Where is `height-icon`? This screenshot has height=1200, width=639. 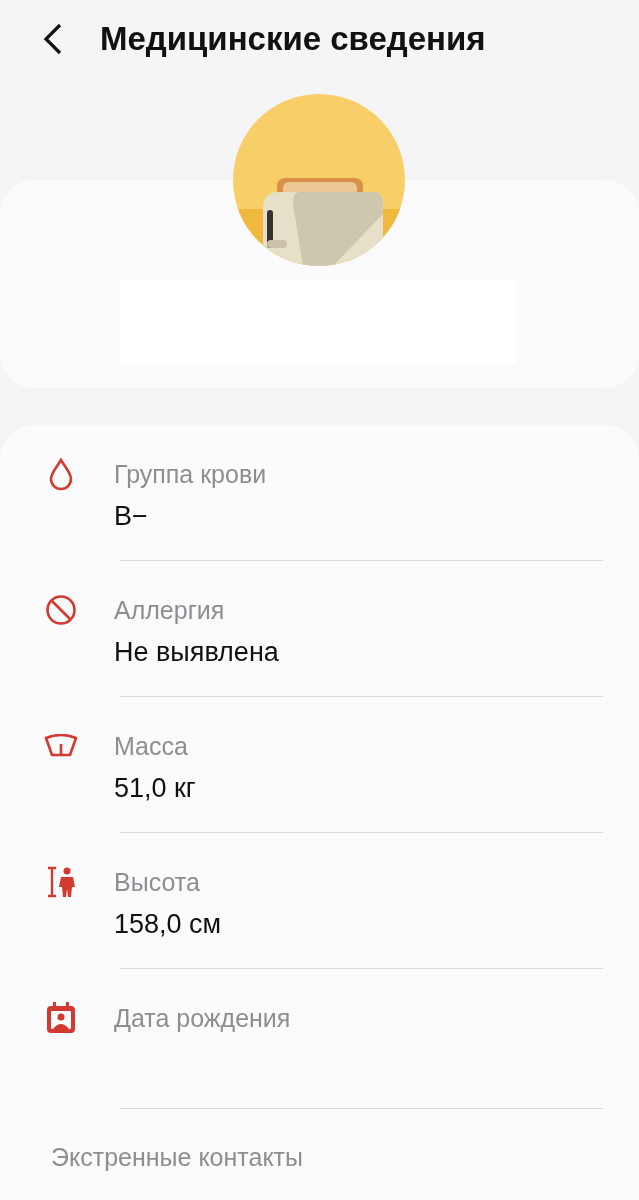 height-icon is located at coordinates (61, 882).